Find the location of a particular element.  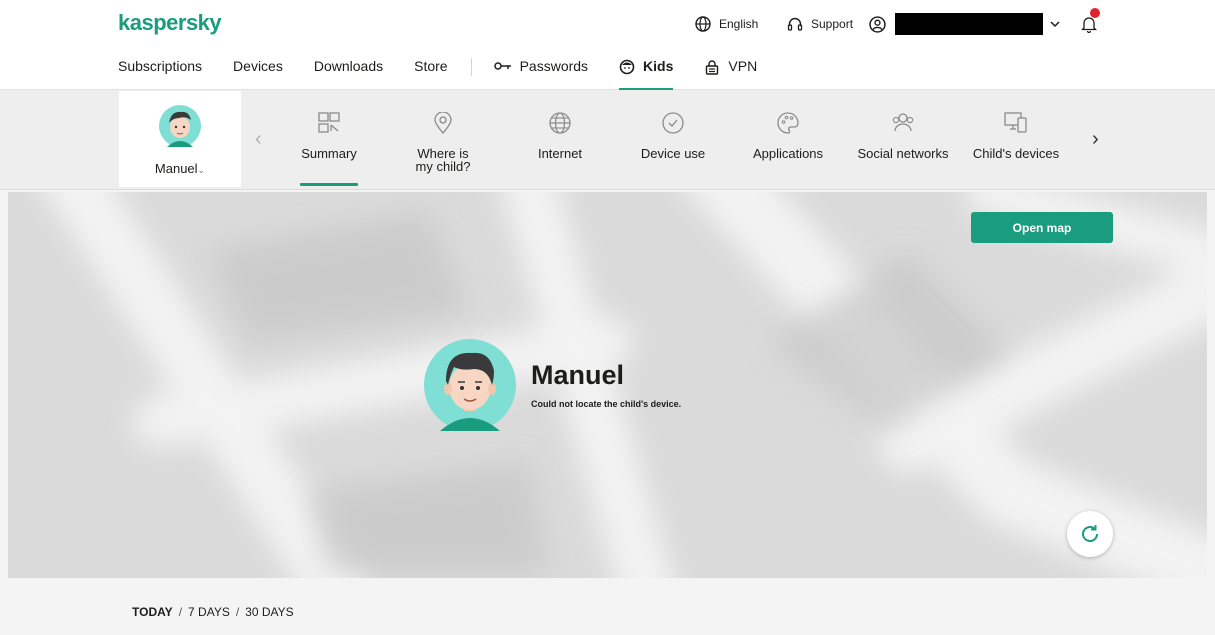

account-dropdown is located at coordinates (1059, 24).